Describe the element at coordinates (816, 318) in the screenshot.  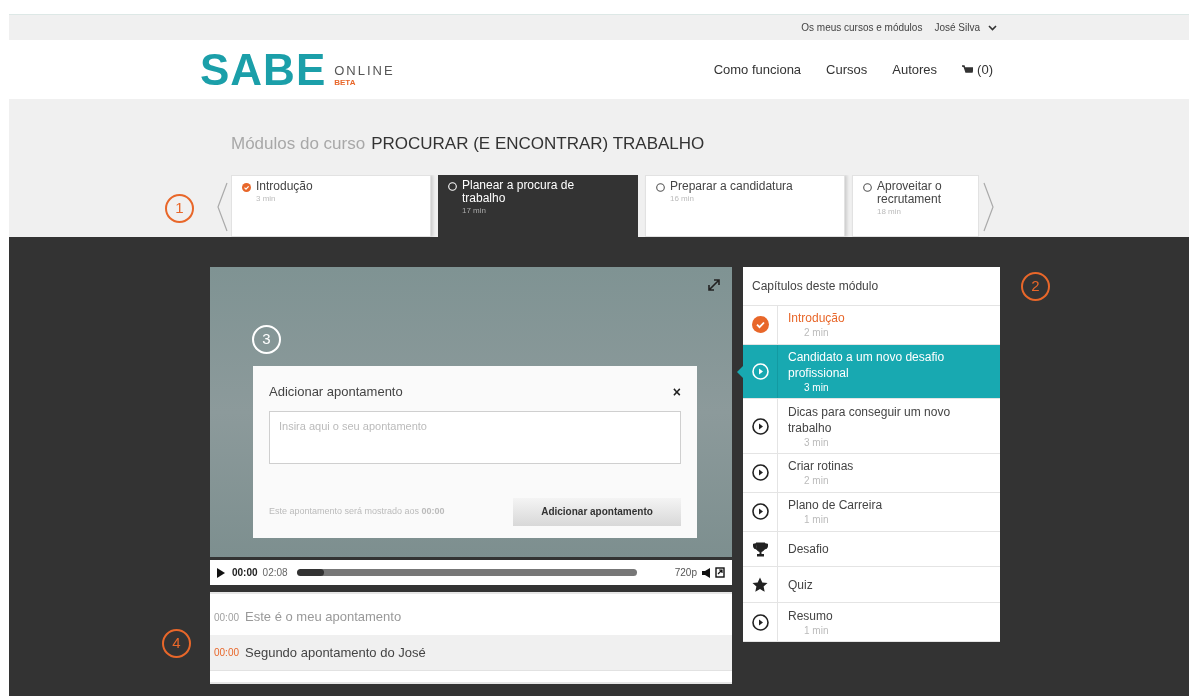
I see `chapter-title: Introdução` at that location.